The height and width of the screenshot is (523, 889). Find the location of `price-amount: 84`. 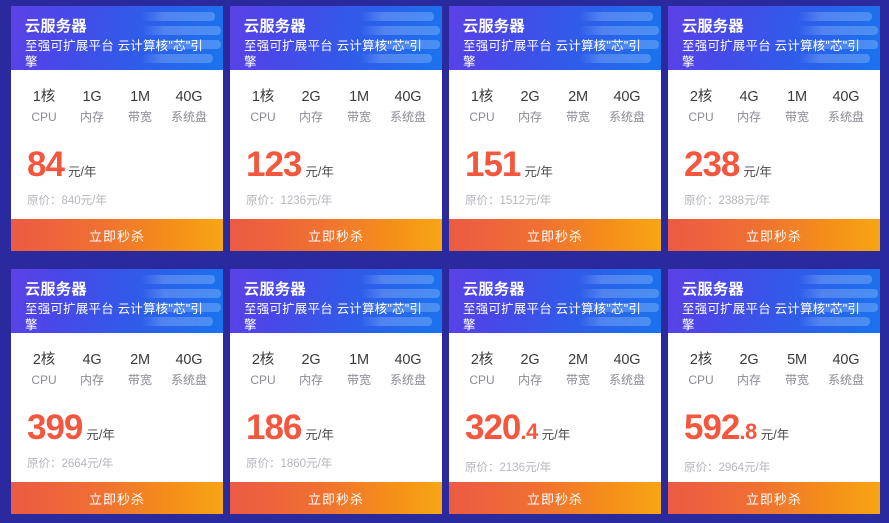

price-amount: 84 is located at coordinates (46, 164).